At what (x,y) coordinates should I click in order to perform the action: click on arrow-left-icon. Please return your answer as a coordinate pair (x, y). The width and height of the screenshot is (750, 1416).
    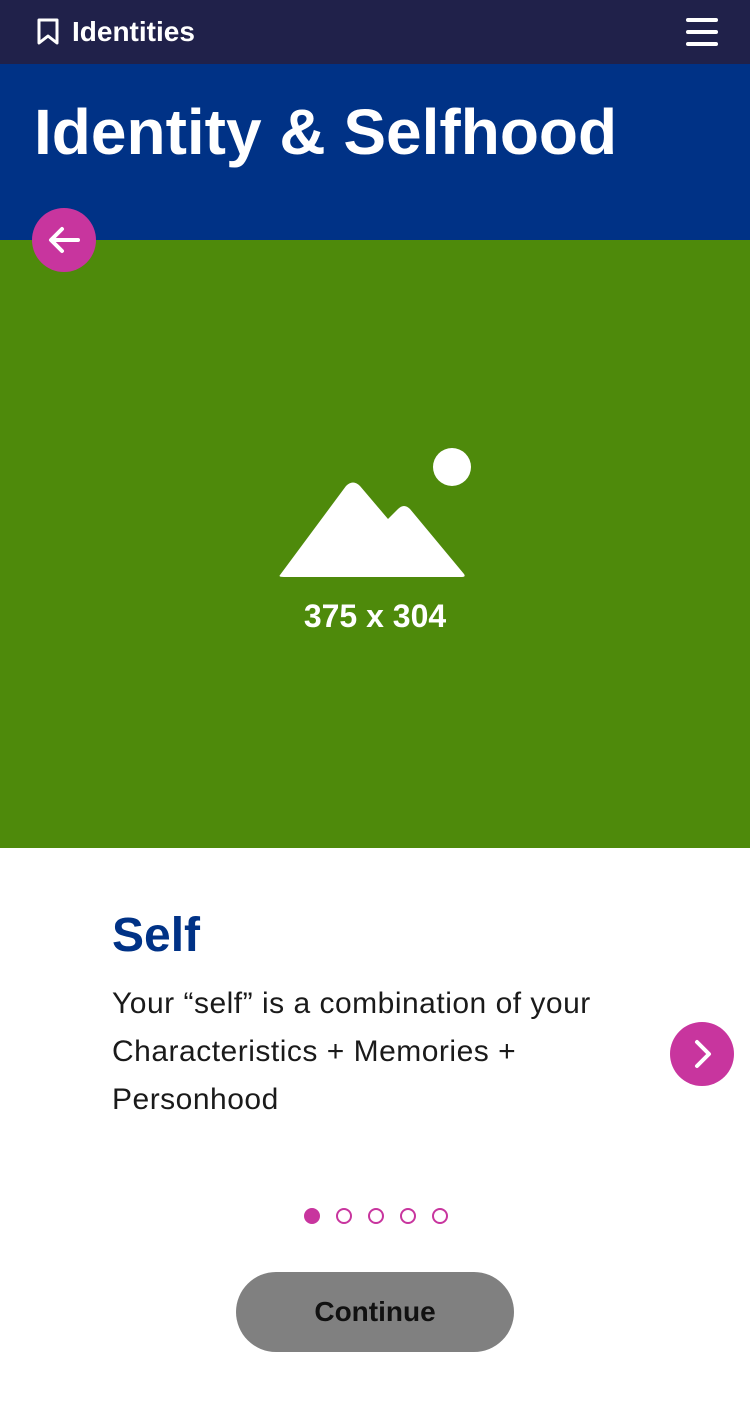
    Looking at the image, I should click on (64, 240).